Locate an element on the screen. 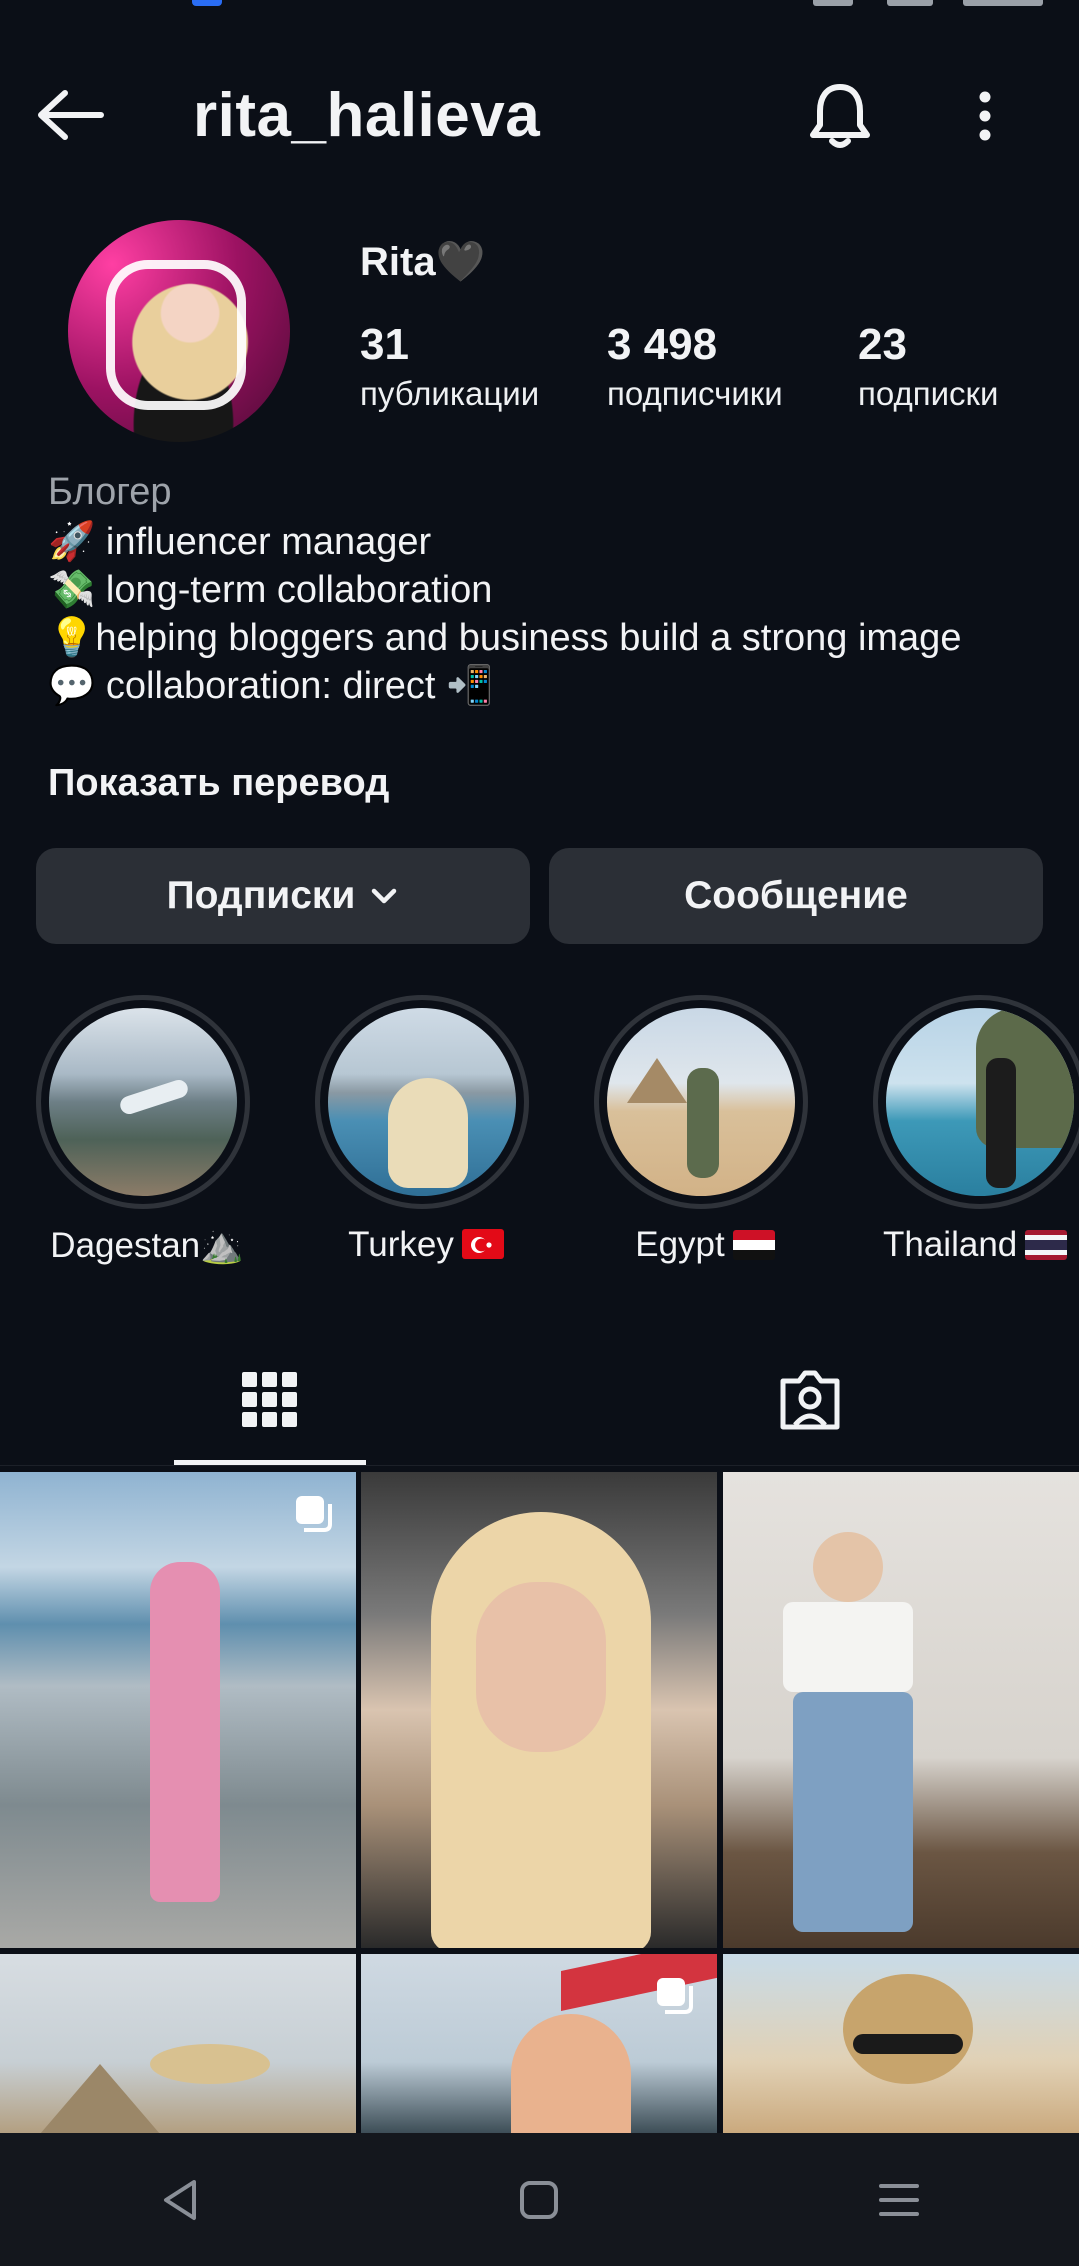 Image resolution: width=1079 pixels, height=2266 pixels. show-translation-link: Показать перевод is located at coordinates (218, 783).